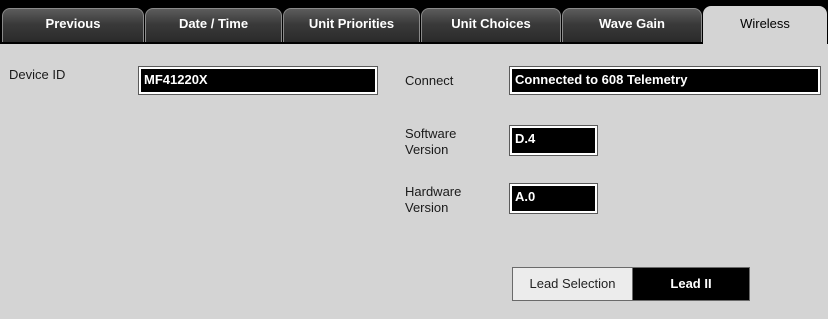  What do you see at coordinates (691, 284) in the screenshot?
I see `lead-selection-button: Lead II` at bounding box center [691, 284].